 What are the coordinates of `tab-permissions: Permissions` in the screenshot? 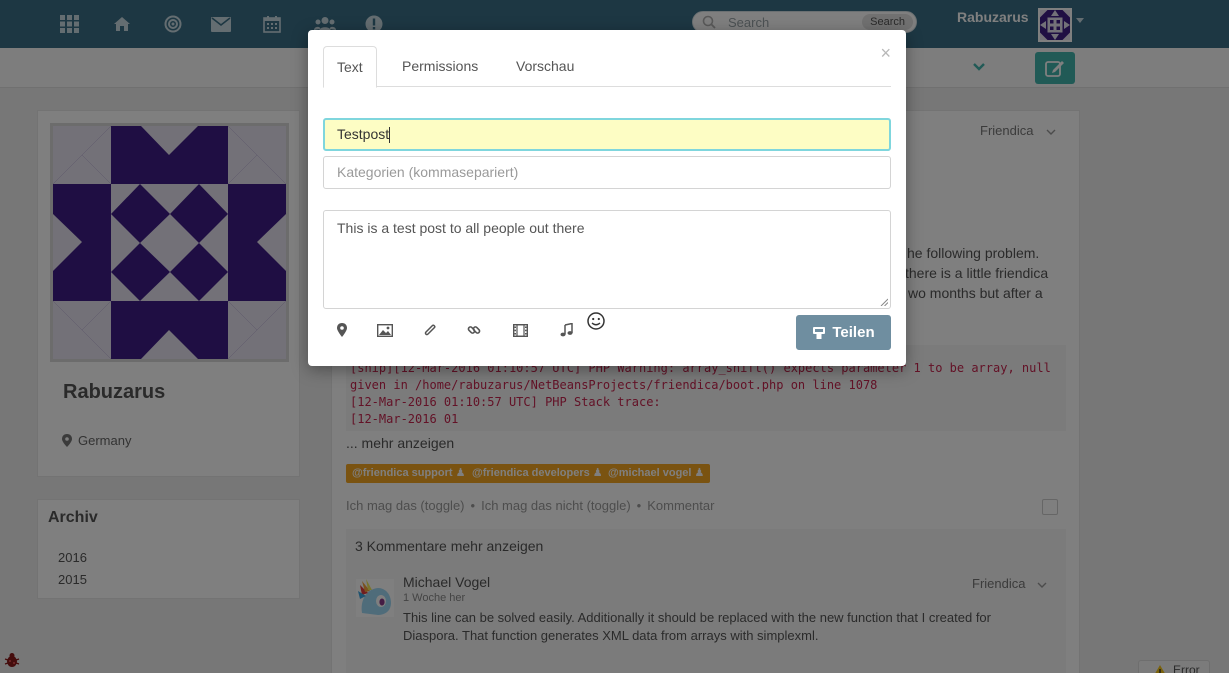 It's located at (440, 66).